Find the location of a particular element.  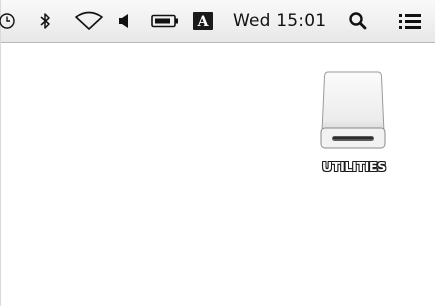

external-drive-icon is located at coordinates (353, 110).